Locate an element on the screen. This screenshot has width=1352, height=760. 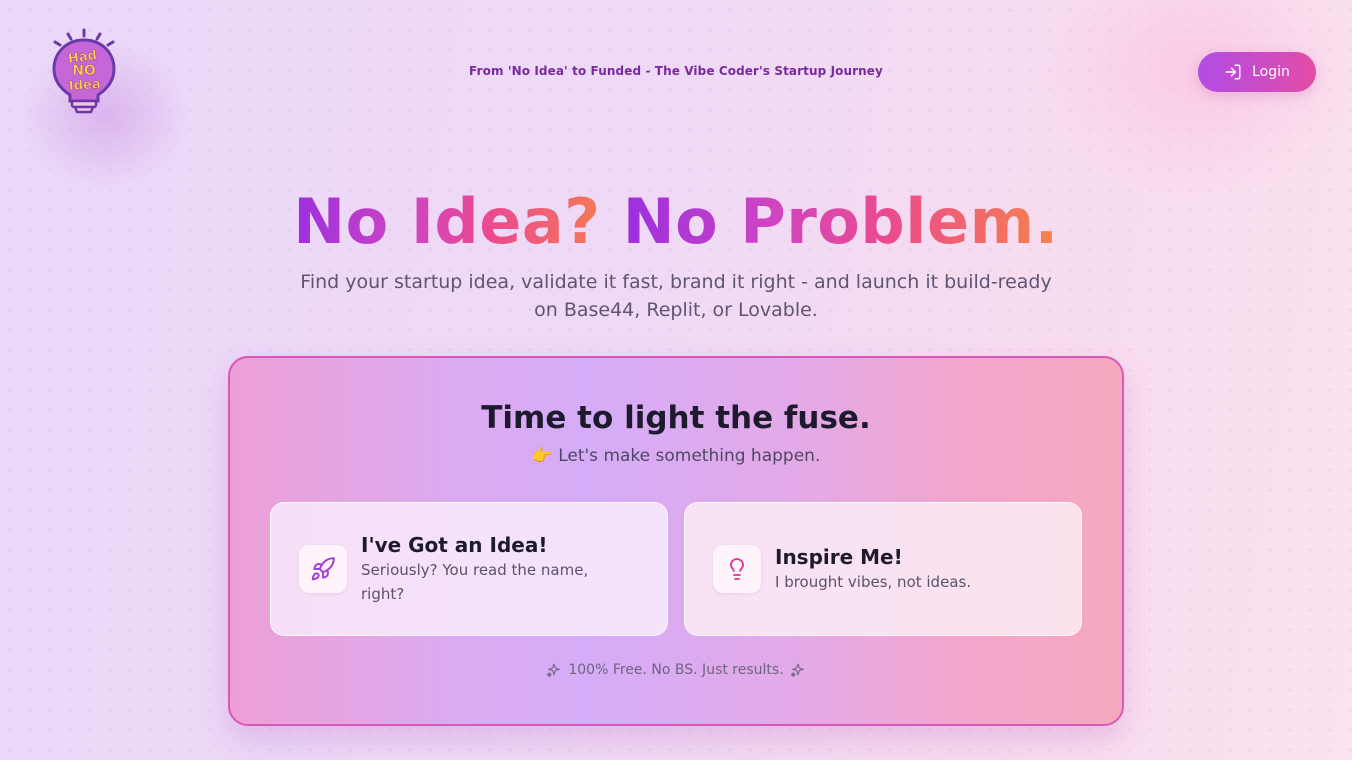
free-note: 100% Free. No BS. Just results. is located at coordinates (676, 670).